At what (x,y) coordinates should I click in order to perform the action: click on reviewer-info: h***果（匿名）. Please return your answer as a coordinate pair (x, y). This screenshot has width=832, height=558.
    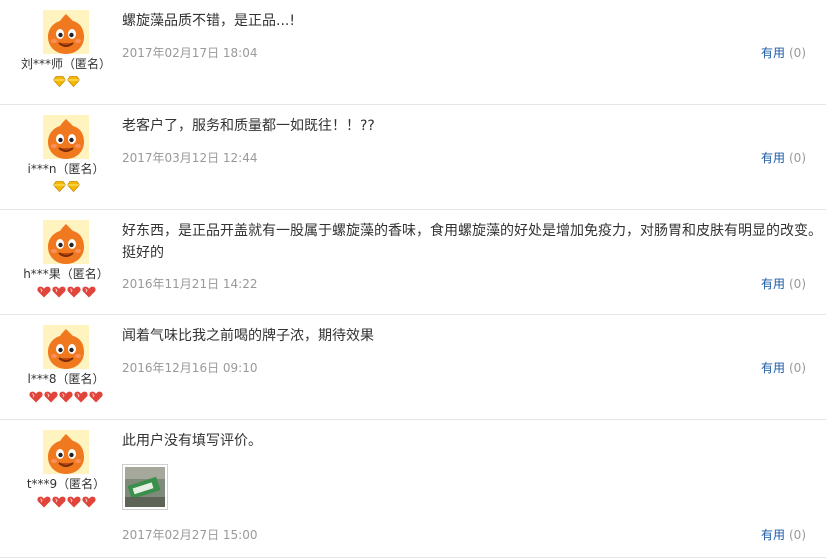
    Looking at the image, I should click on (66, 259).